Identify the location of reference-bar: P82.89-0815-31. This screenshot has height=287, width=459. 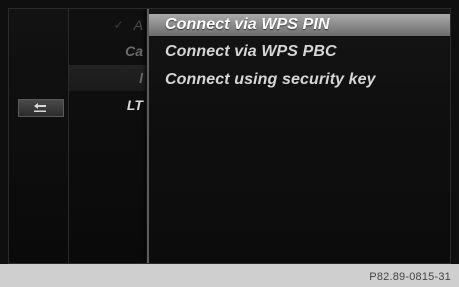
(229, 275).